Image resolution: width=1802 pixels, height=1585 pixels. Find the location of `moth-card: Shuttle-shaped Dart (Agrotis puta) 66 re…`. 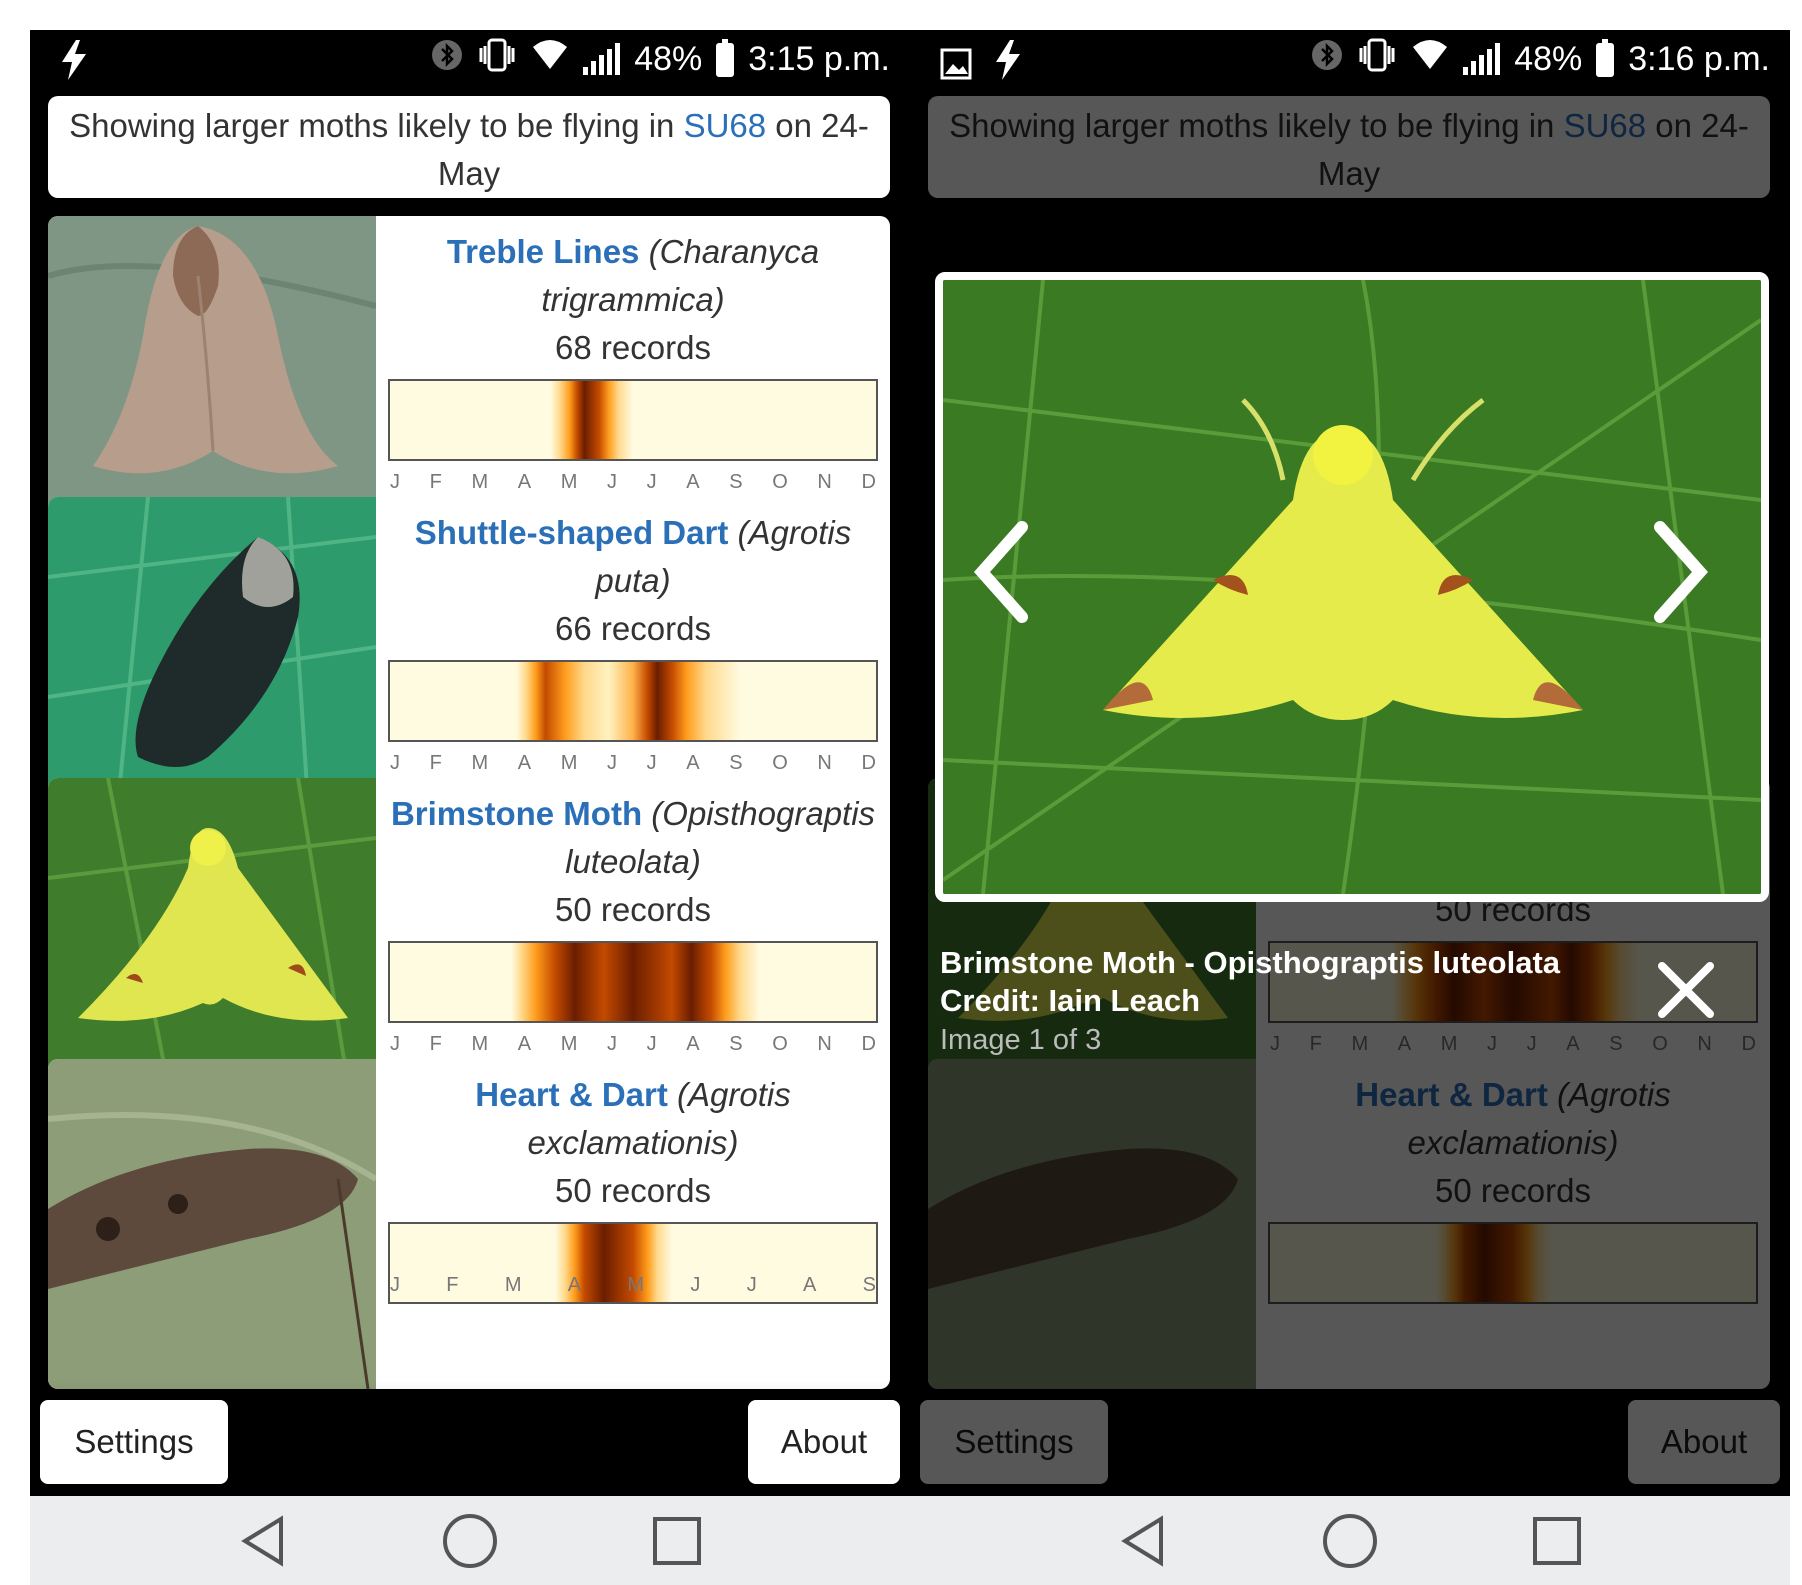

moth-card: Shuttle-shaped Dart (Agrotis puta) 66 re… is located at coordinates (469, 650).